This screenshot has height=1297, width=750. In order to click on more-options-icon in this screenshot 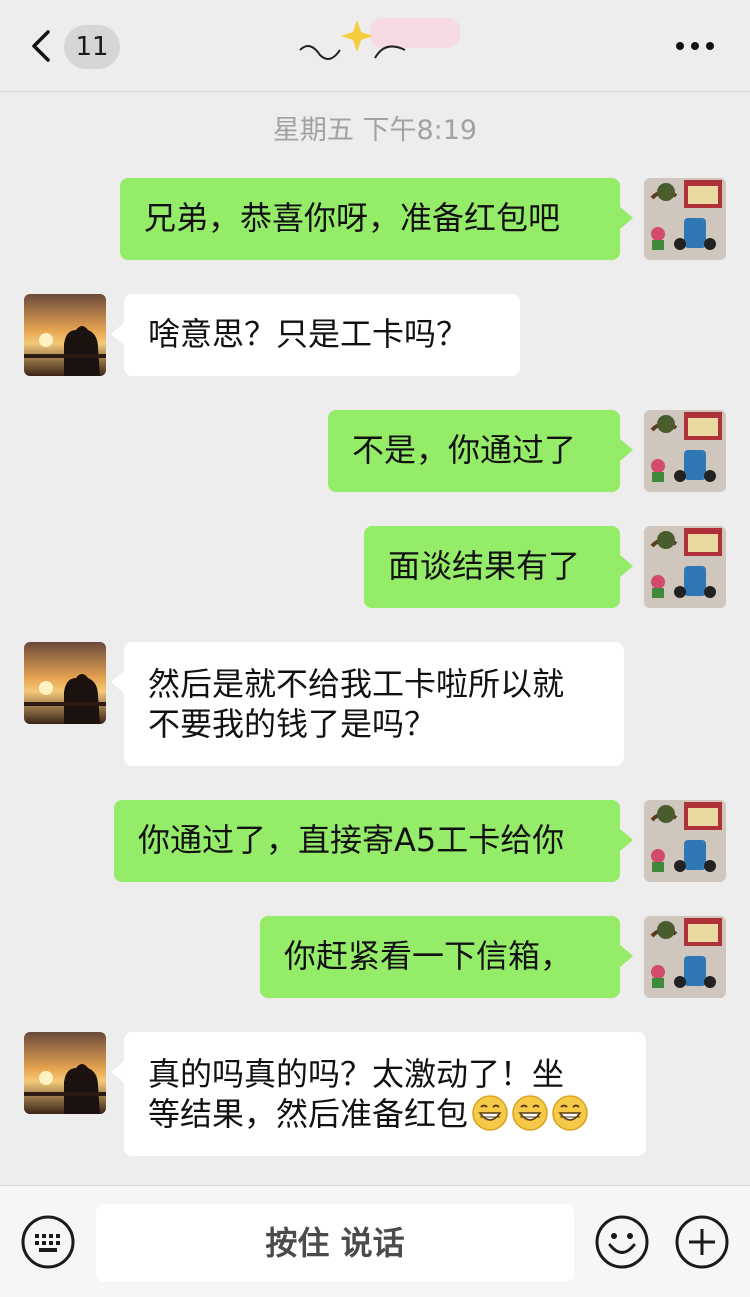, I will do `click(695, 46)`.